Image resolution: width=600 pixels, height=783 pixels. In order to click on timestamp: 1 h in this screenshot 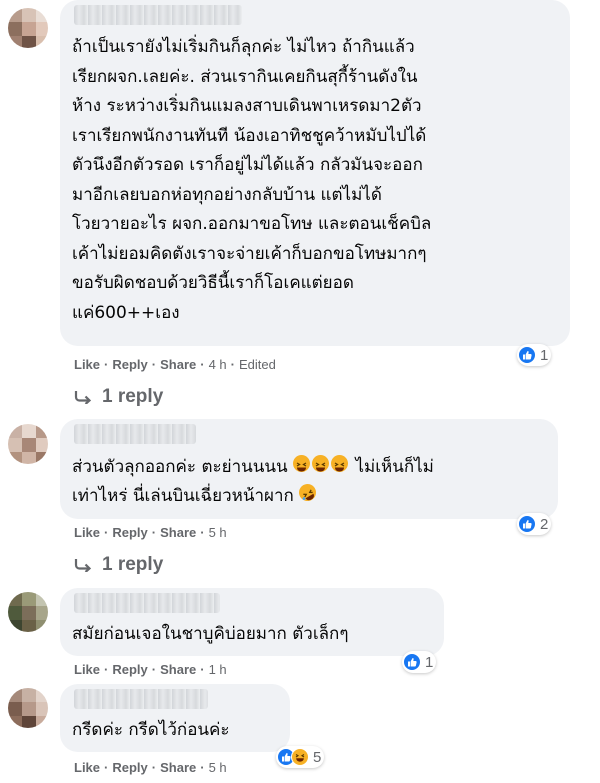, I will do `click(218, 669)`.